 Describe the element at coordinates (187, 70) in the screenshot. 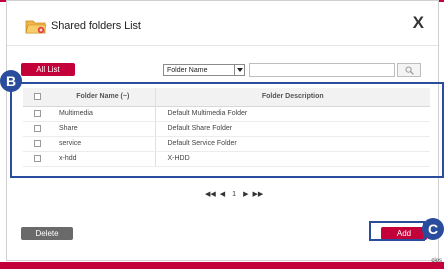

I see `filter-select-value: Folder Name` at that location.